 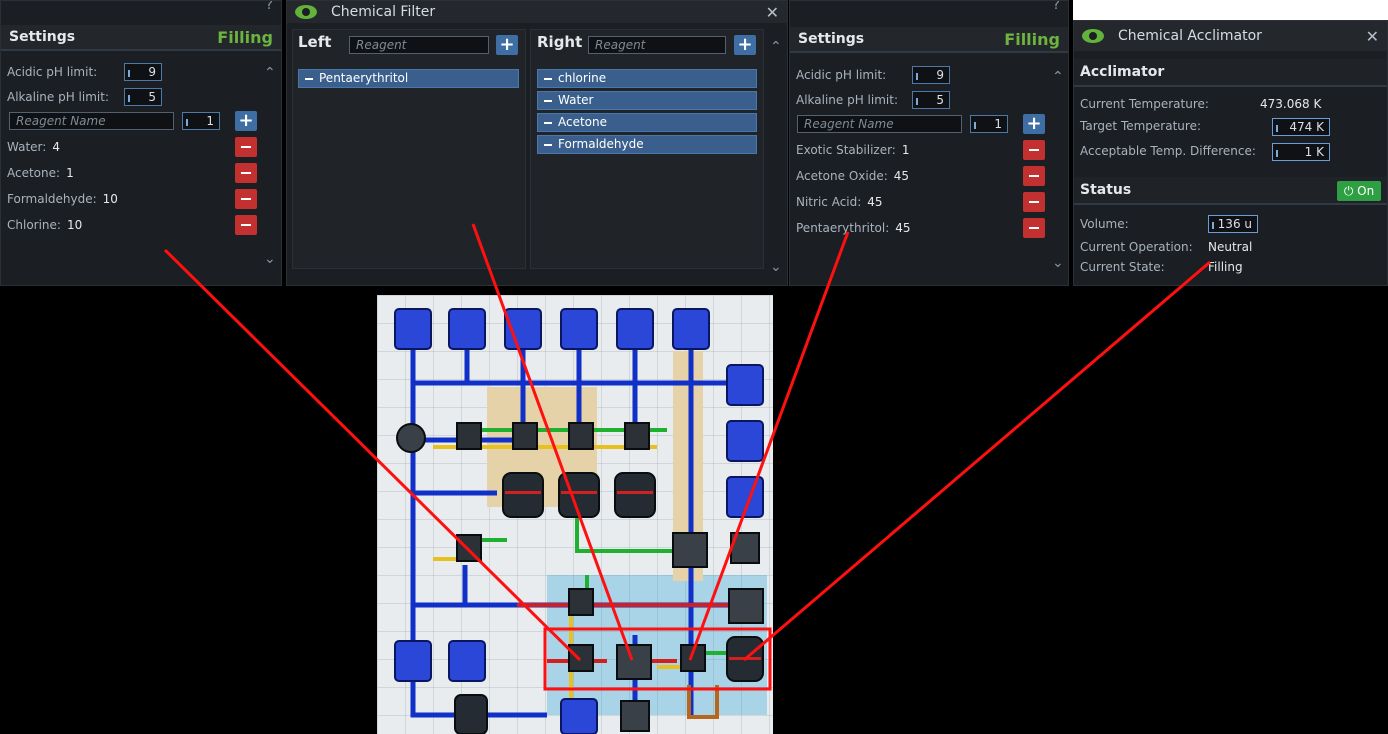 I want to click on reagent-row: Chlorine: 10, so click(x=44, y=225).